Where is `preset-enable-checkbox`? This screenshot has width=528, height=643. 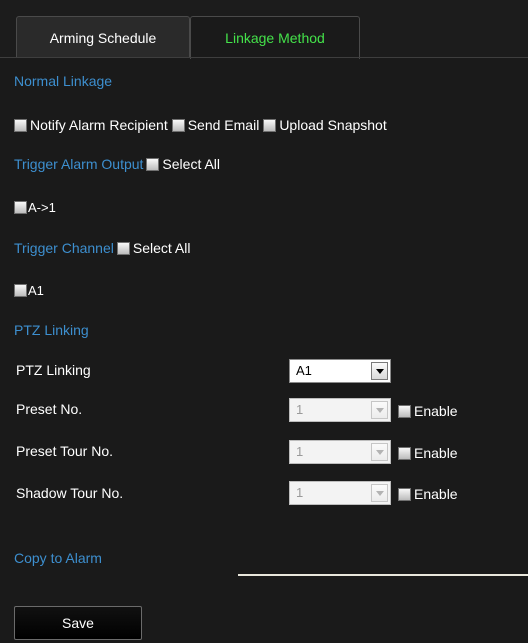 preset-enable-checkbox is located at coordinates (404, 411).